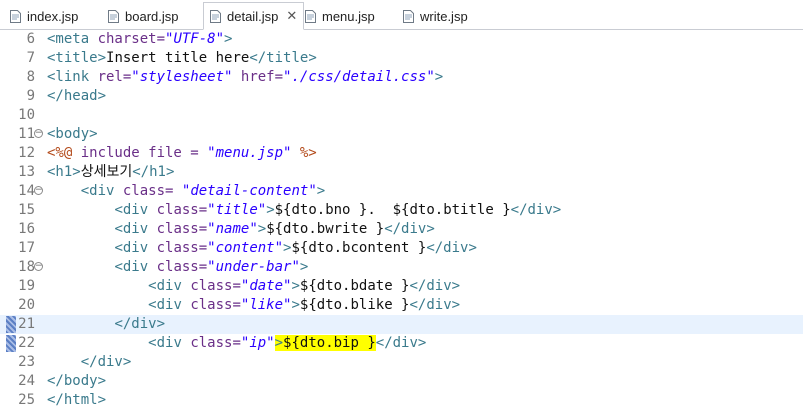  I want to click on code-token: </title>, so click(283, 58).